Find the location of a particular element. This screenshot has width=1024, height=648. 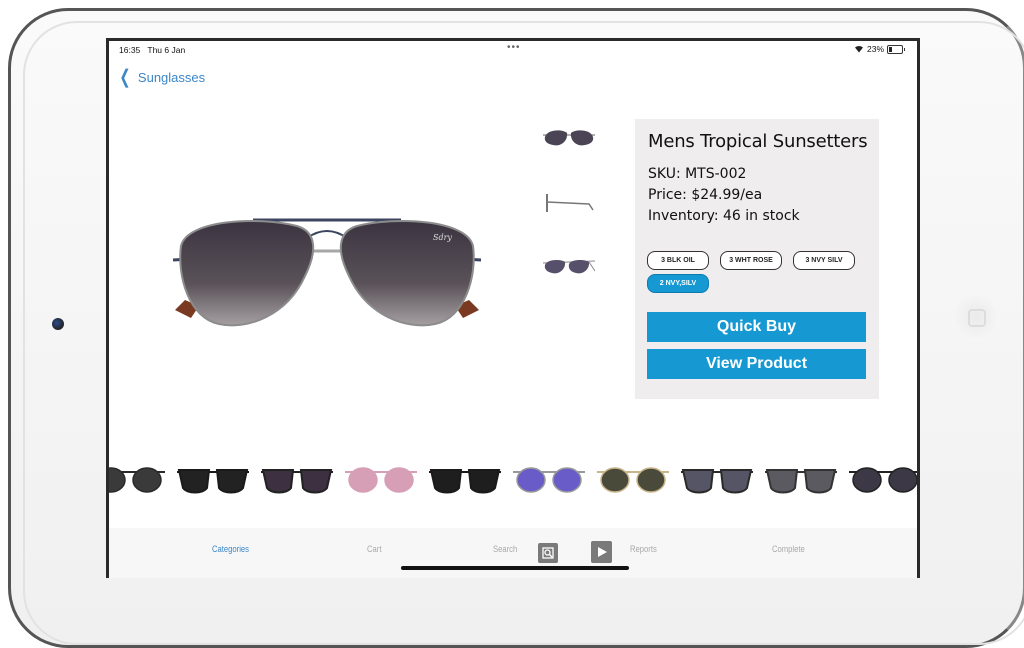

status-bar: 16:35 Thu 6 Jan ••• 23% is located at coordinates (513, 50).